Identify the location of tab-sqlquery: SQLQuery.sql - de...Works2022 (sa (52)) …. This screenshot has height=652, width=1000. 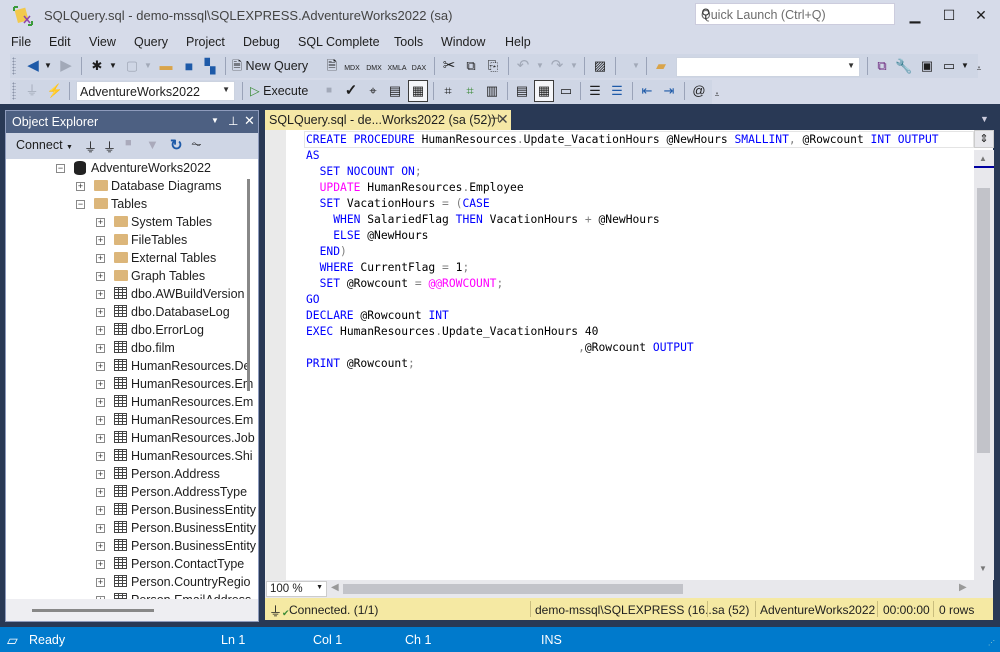
(388, 120).